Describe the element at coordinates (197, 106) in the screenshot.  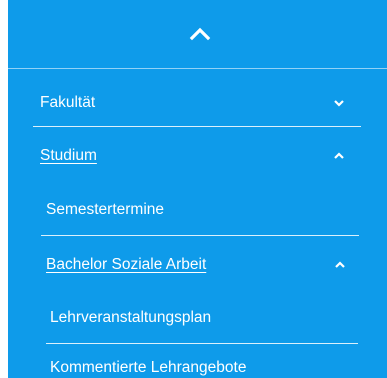
I see `nav-item-fakultaet: Fakultät` at that location.